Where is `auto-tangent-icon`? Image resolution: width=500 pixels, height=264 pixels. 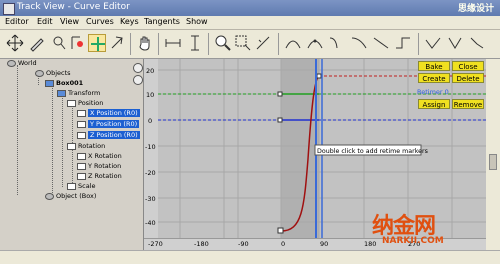
auto-tangent-icon is located at coordinates (433, 43).